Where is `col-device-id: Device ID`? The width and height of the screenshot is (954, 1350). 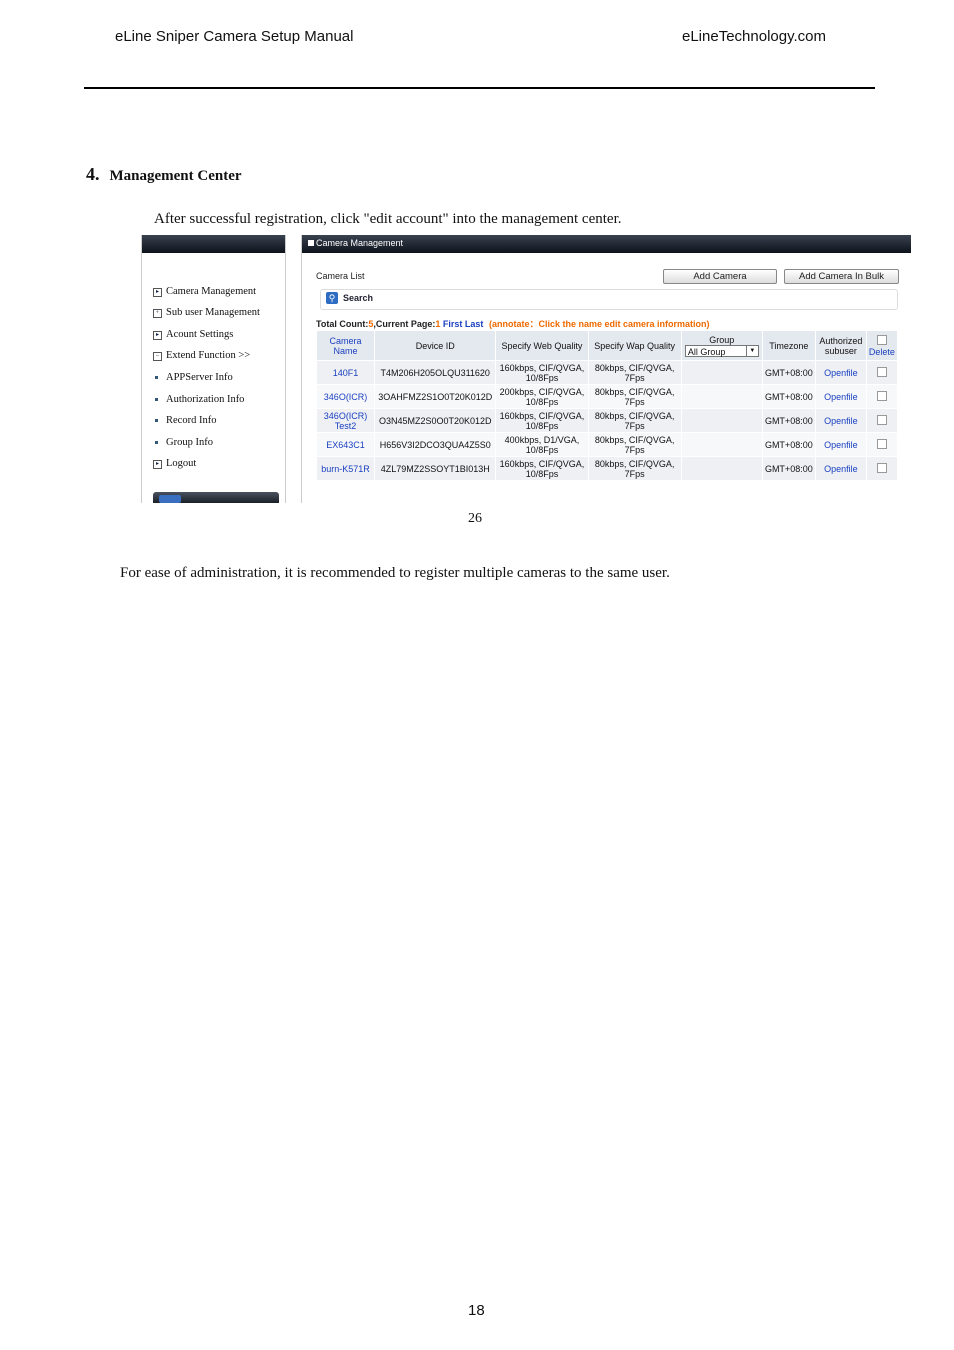 col-device-id: Device ID is located at coordinates (435, 345).